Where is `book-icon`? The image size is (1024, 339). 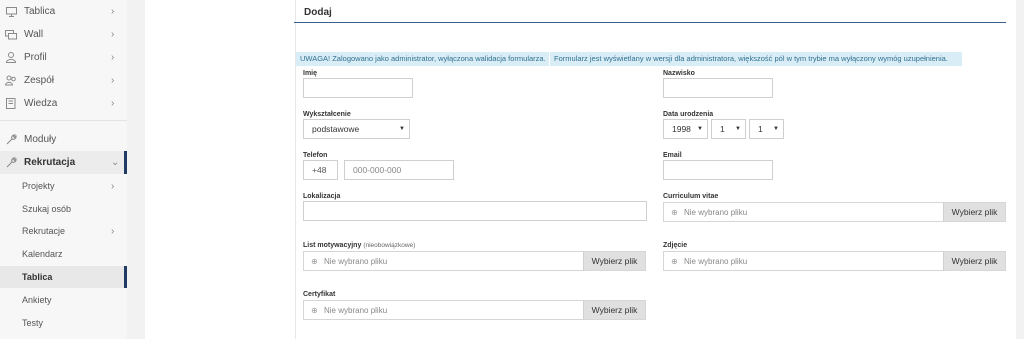 book-icon is located at coordinates (11, 104).